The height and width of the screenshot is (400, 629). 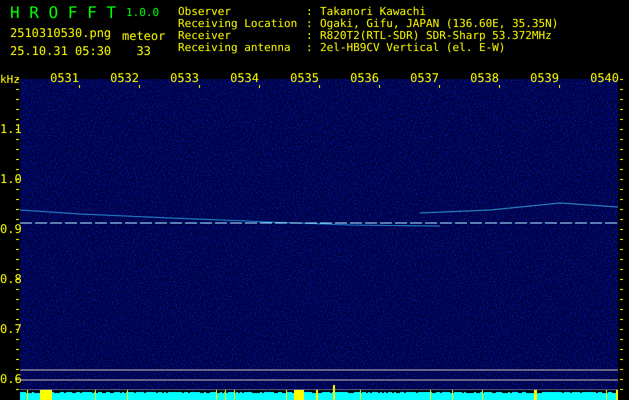 I want to click on time-label: 0539, so click(x=544, y=78).